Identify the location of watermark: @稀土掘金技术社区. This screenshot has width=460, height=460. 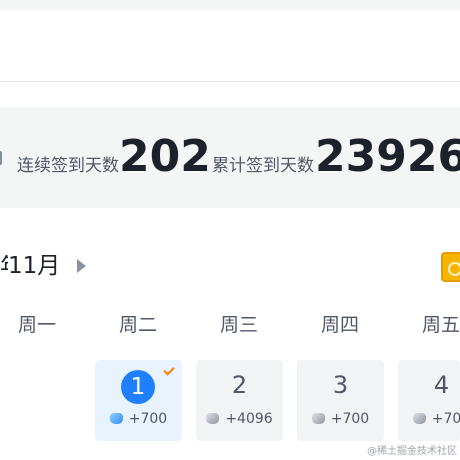
(412, 451).